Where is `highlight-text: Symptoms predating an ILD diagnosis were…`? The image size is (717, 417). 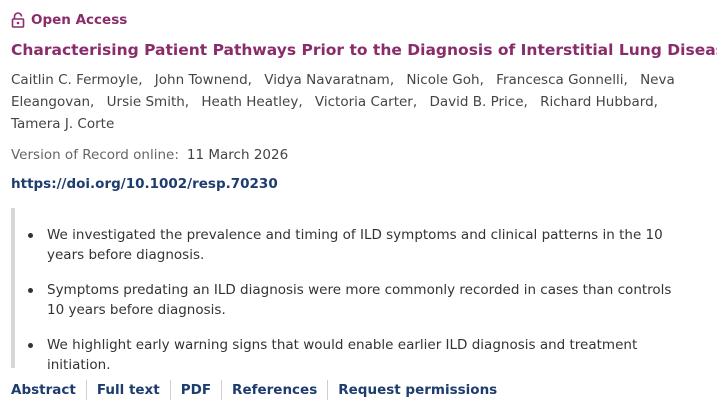 highlight-text: Symptoms predating an ILD diagnosis were… is located at coordinates (359, 300).